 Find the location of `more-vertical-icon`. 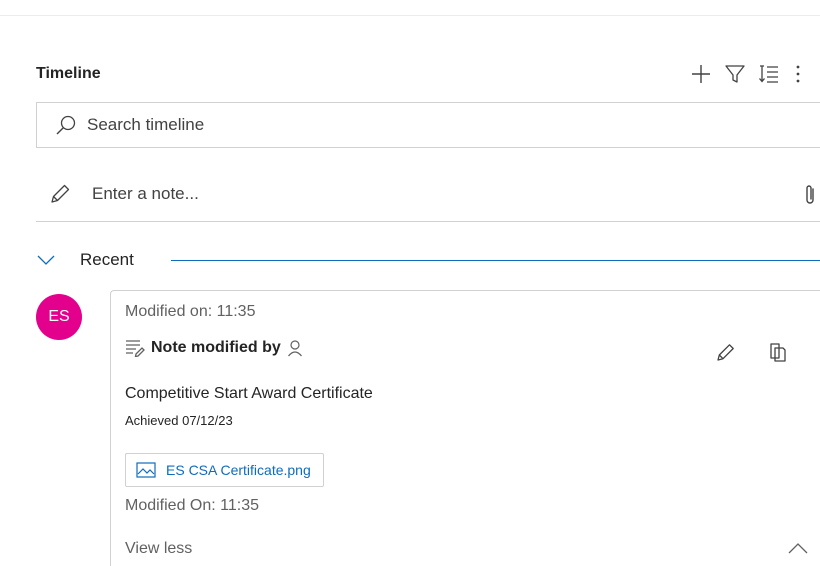

more-vertical-icon is located at coordinates (798, 74).